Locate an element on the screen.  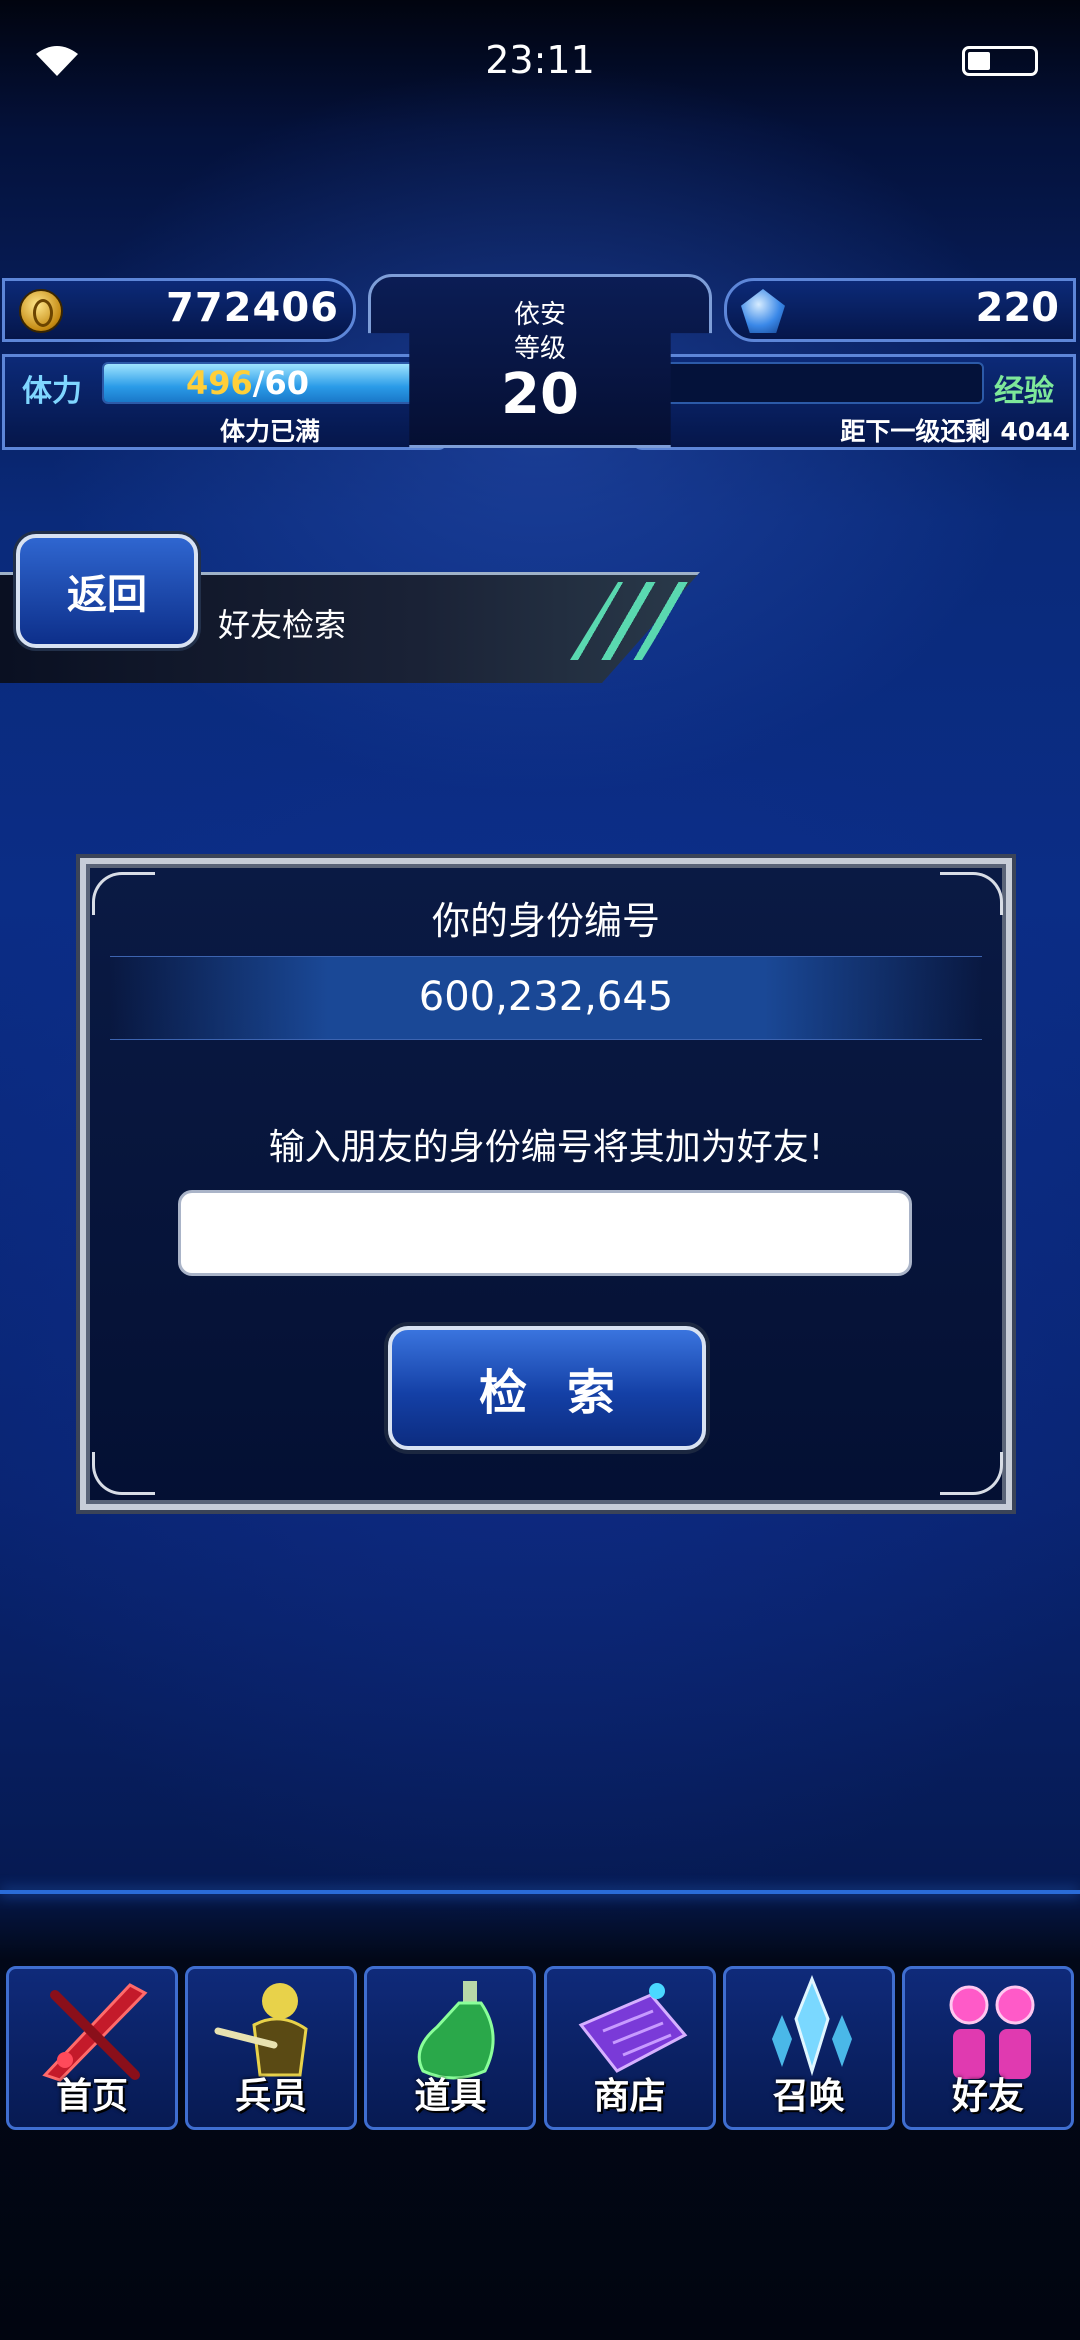
player-level: 20 is located at coordinates (540, 394).